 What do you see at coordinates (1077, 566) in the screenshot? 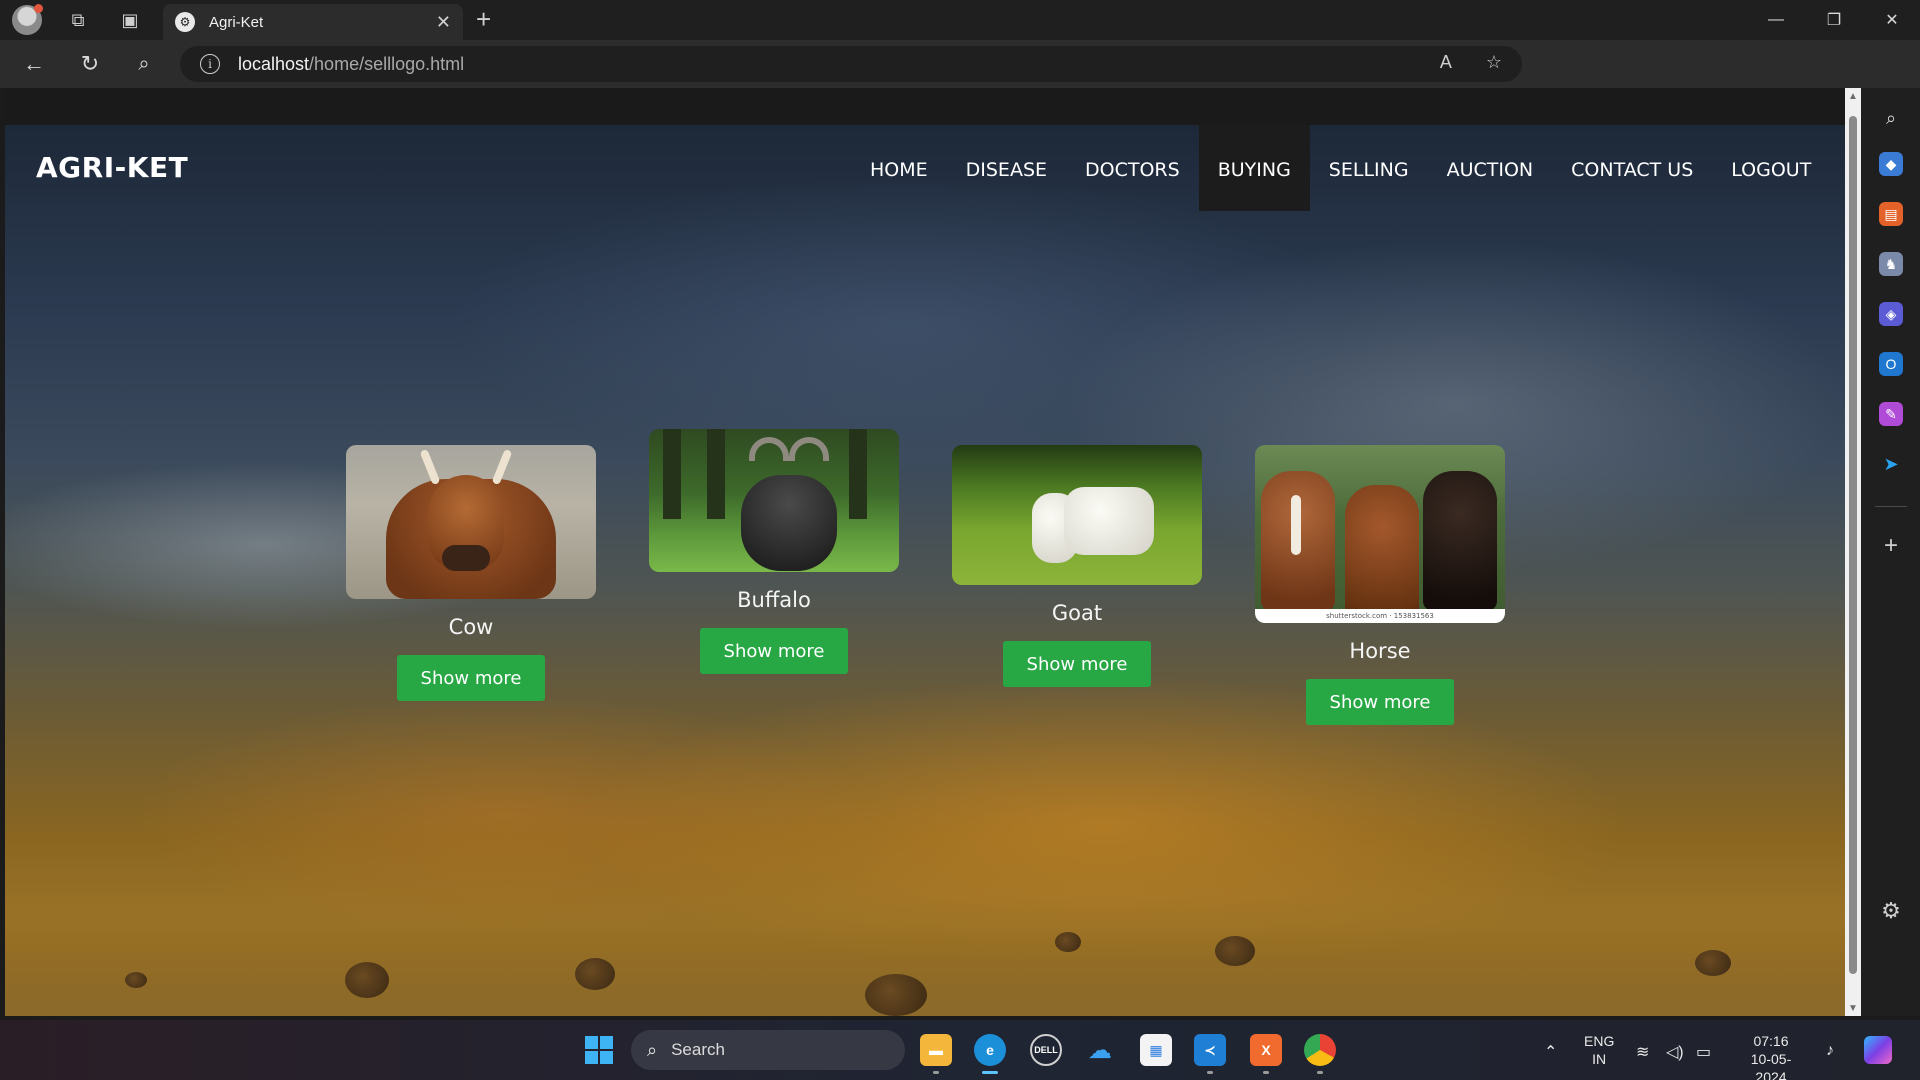
I see `animal-card-goat: Goat Show more` at bounding box center [1077, 566].